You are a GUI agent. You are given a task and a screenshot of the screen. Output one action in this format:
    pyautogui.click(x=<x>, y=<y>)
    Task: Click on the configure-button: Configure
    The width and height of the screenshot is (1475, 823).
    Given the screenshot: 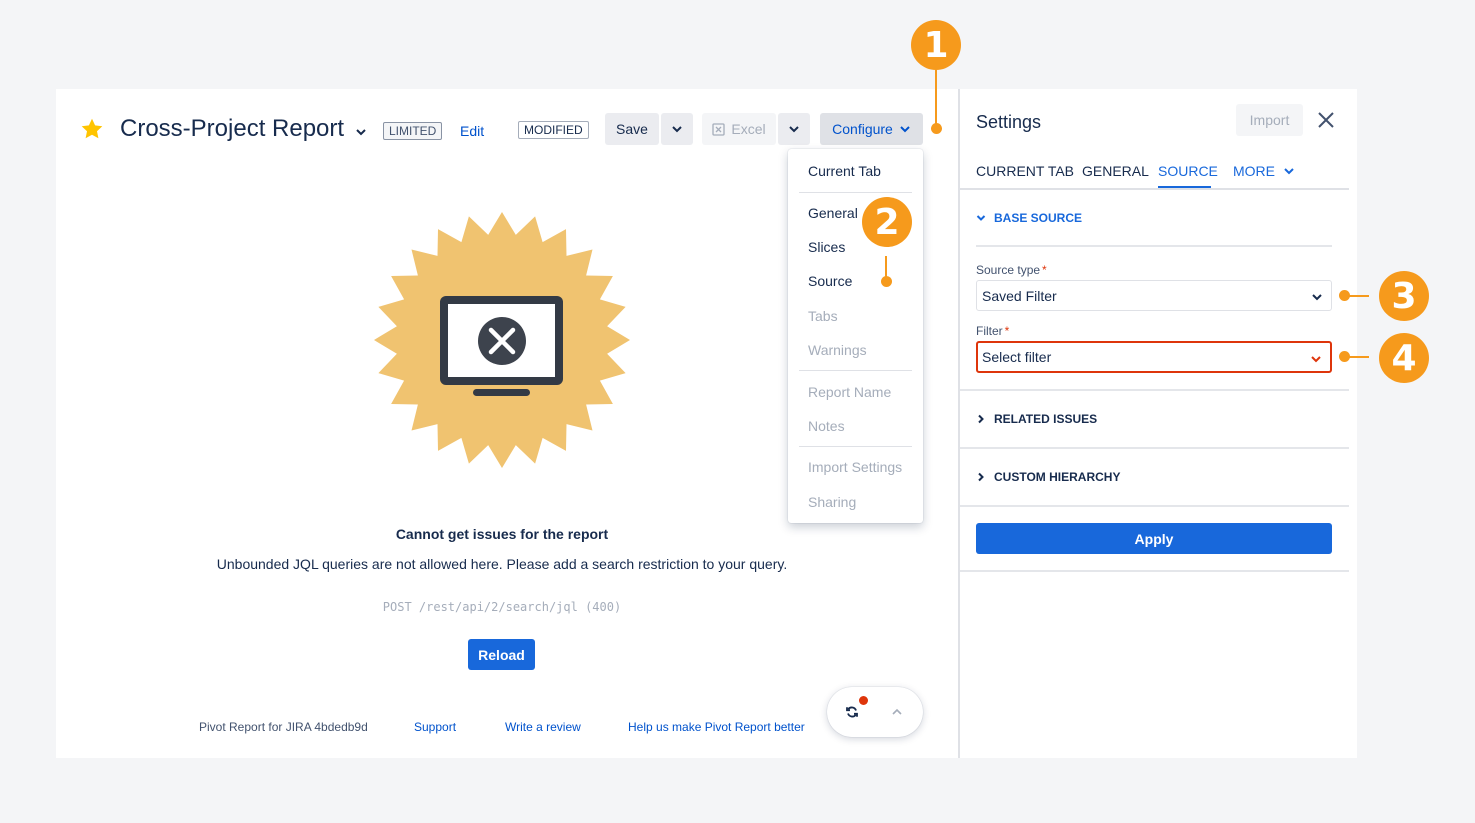 What is the action you would take?
    pyautogui.click(x=871, y=129)
    